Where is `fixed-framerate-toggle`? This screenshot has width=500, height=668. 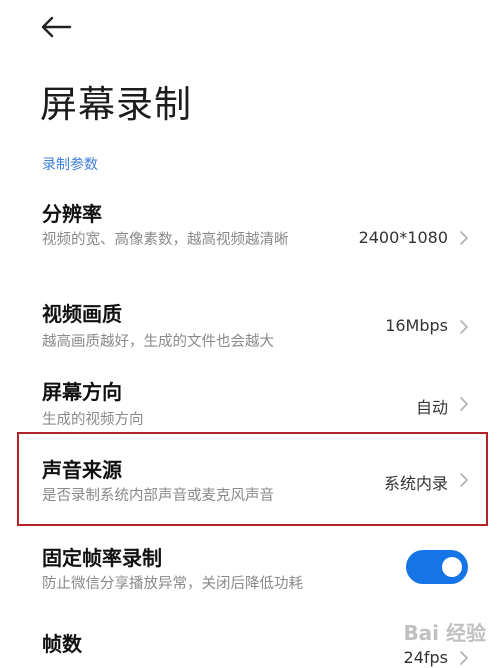
fixed-framerate-toggle is located at coordinates (437, 567).